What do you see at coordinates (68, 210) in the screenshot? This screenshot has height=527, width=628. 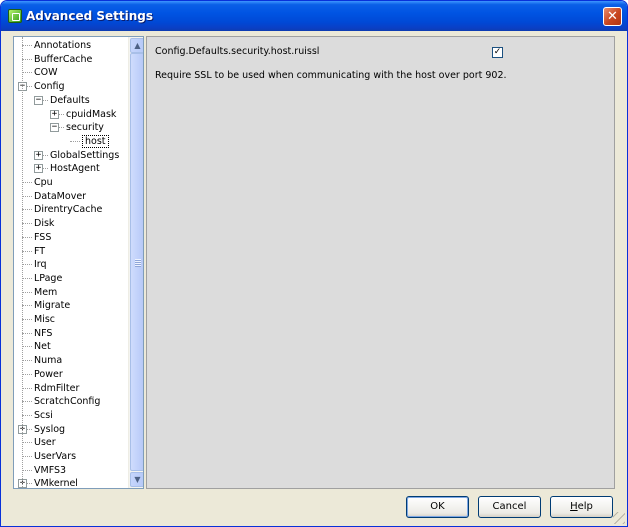 I see `tree-item-label: DirentryCache` at bounding box center [68, 210].